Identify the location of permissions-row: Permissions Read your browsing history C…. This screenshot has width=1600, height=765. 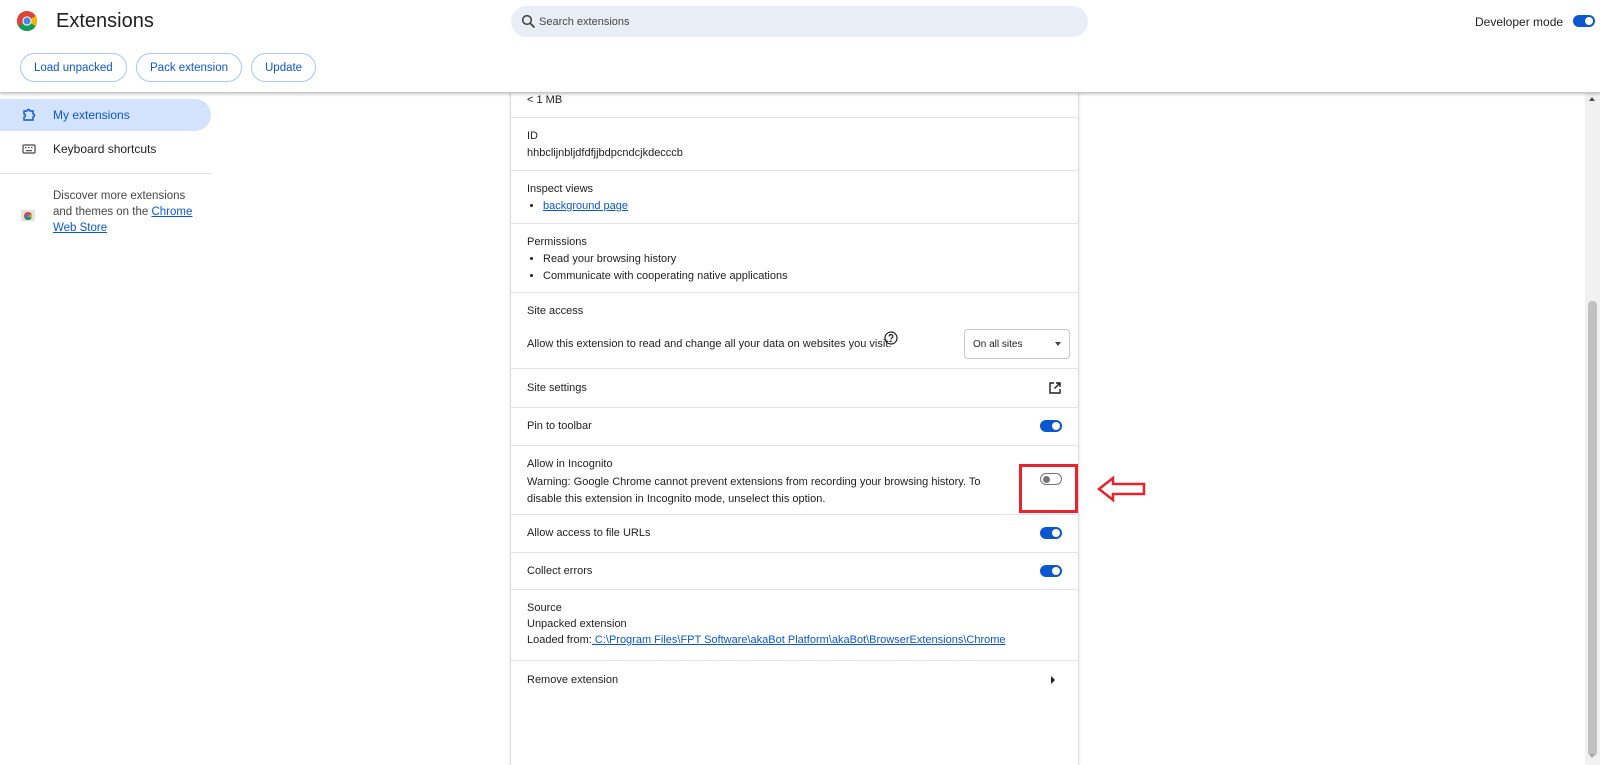
(794, 258).